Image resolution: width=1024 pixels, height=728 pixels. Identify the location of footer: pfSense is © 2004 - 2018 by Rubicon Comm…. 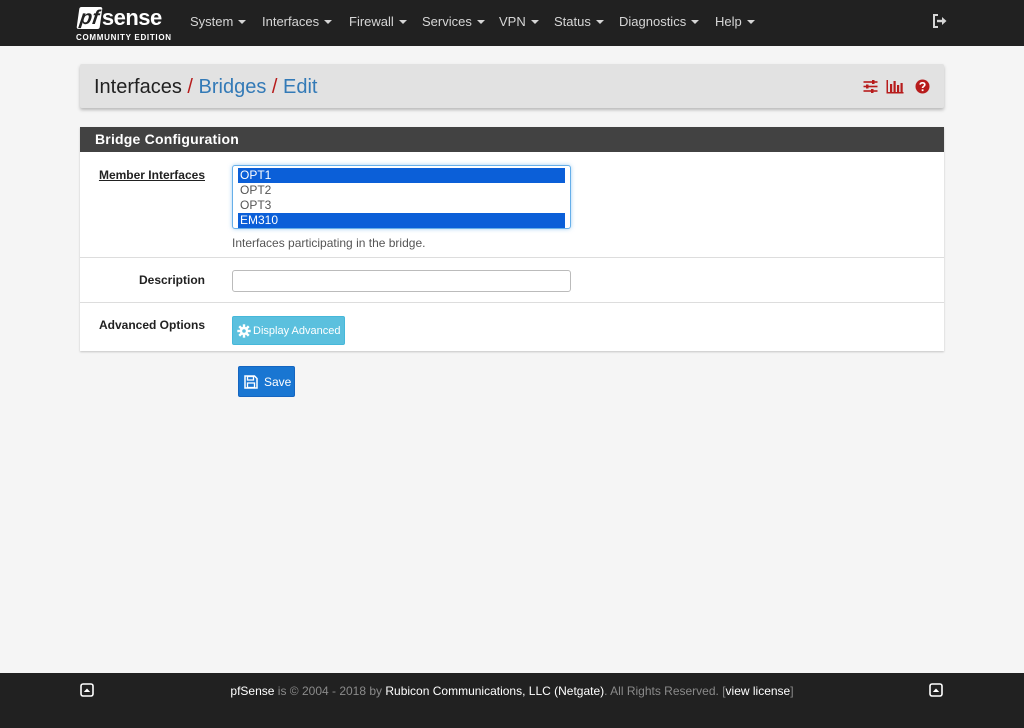
(512, 700).